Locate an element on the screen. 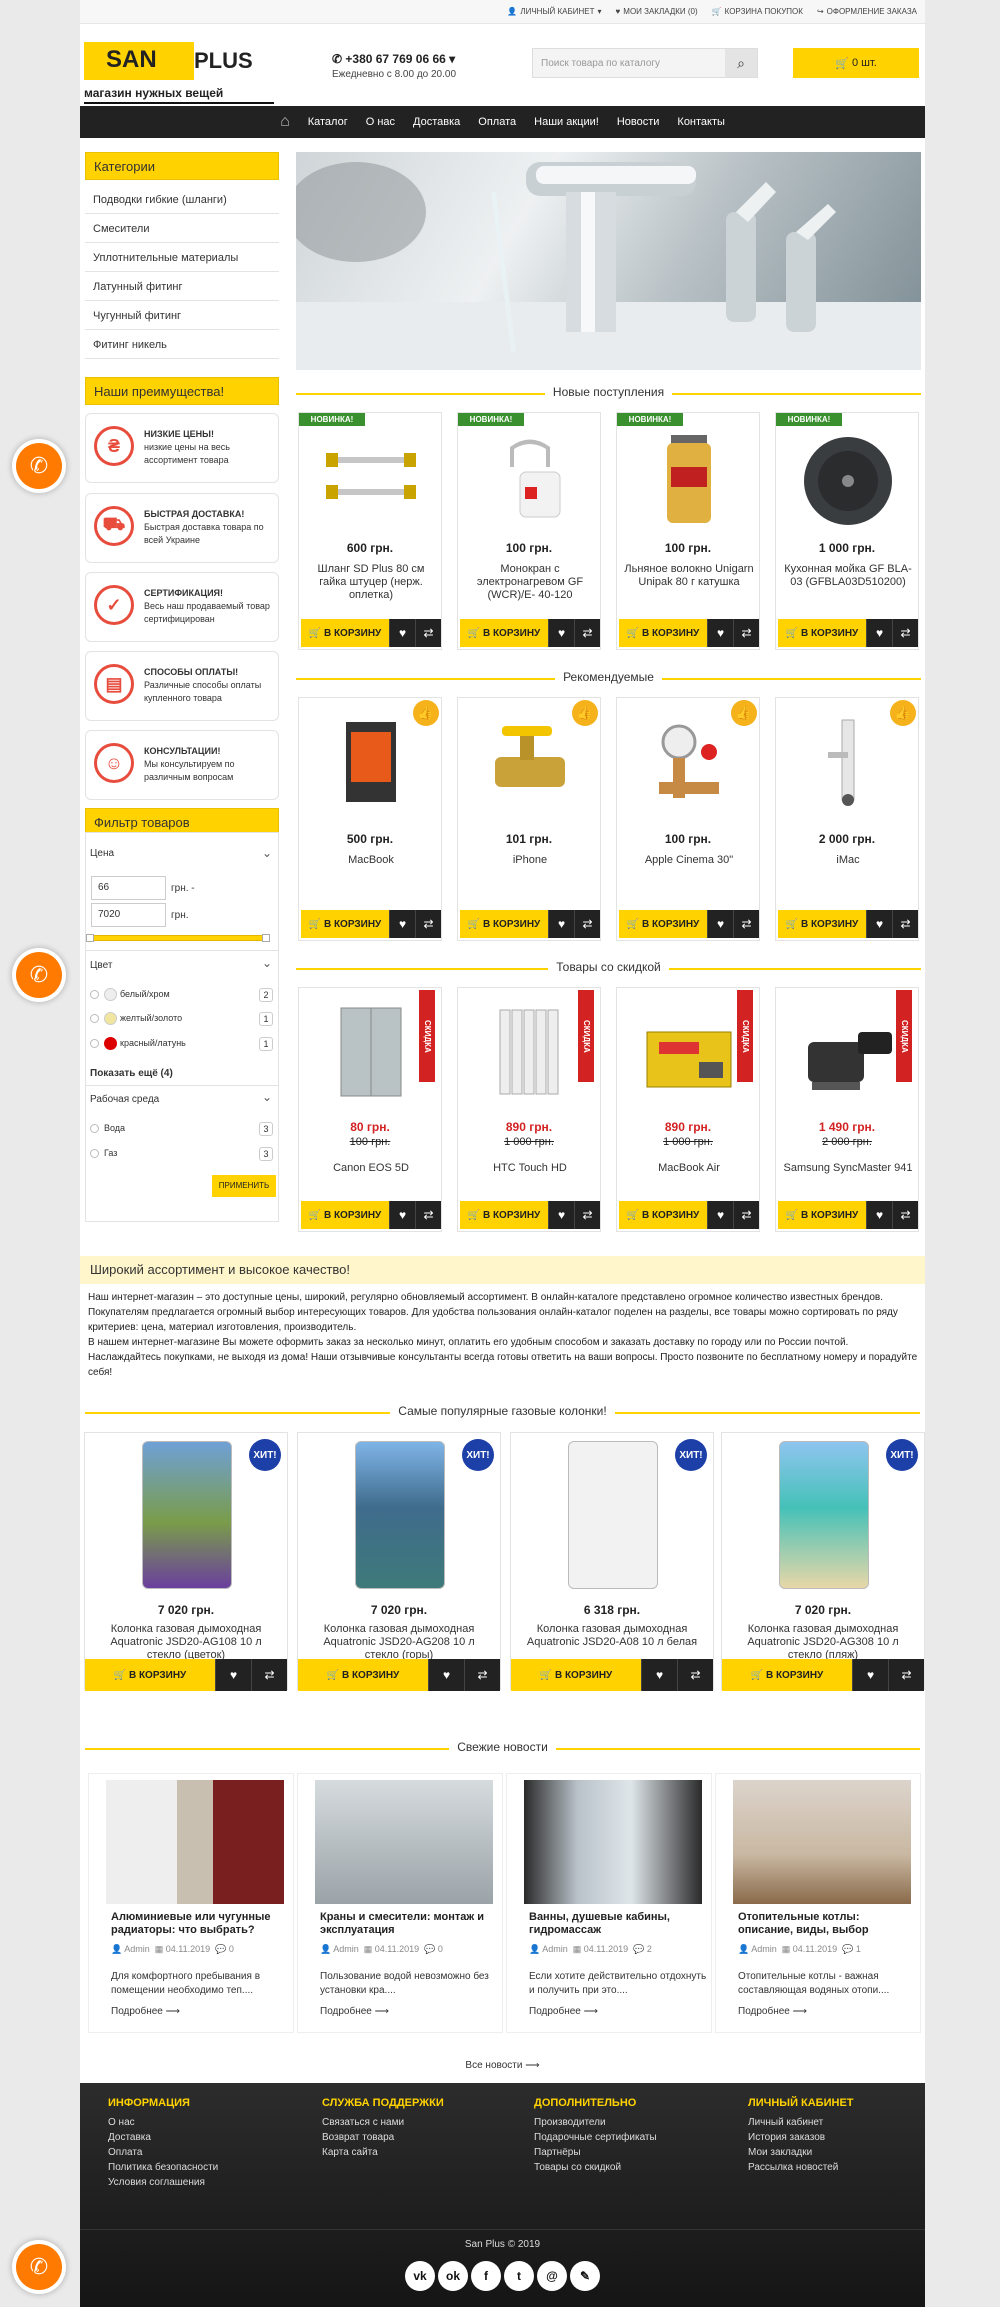 The image size is (1000, 2307). product-name: Canon EOS 5D is located at coordinates (371, 1168).